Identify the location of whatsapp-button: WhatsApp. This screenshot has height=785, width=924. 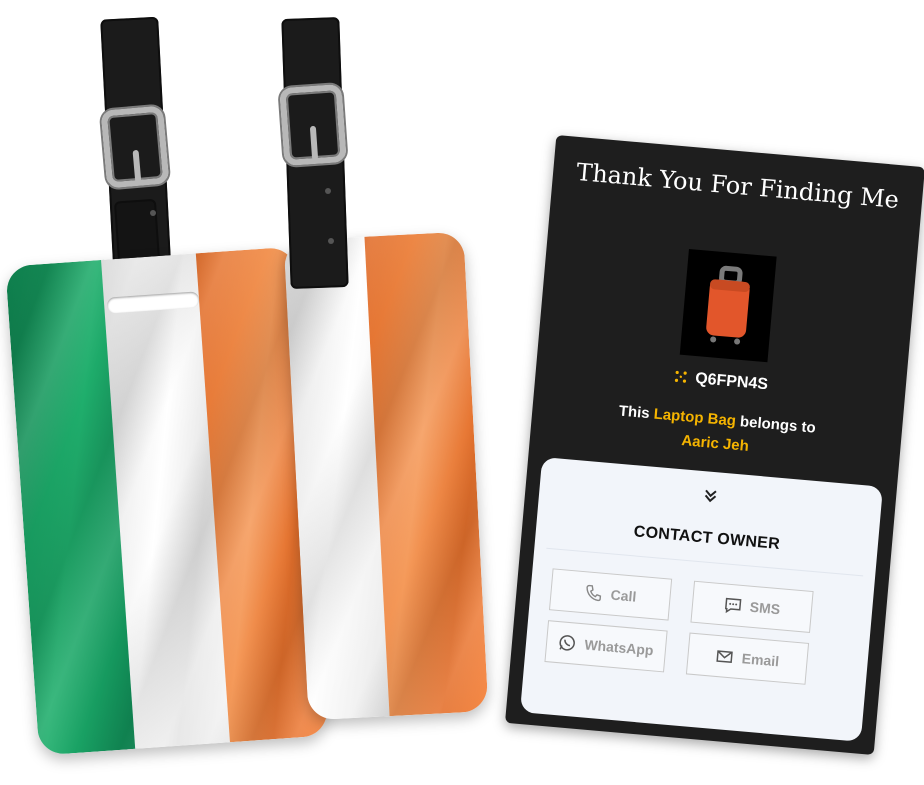
(606, 646).